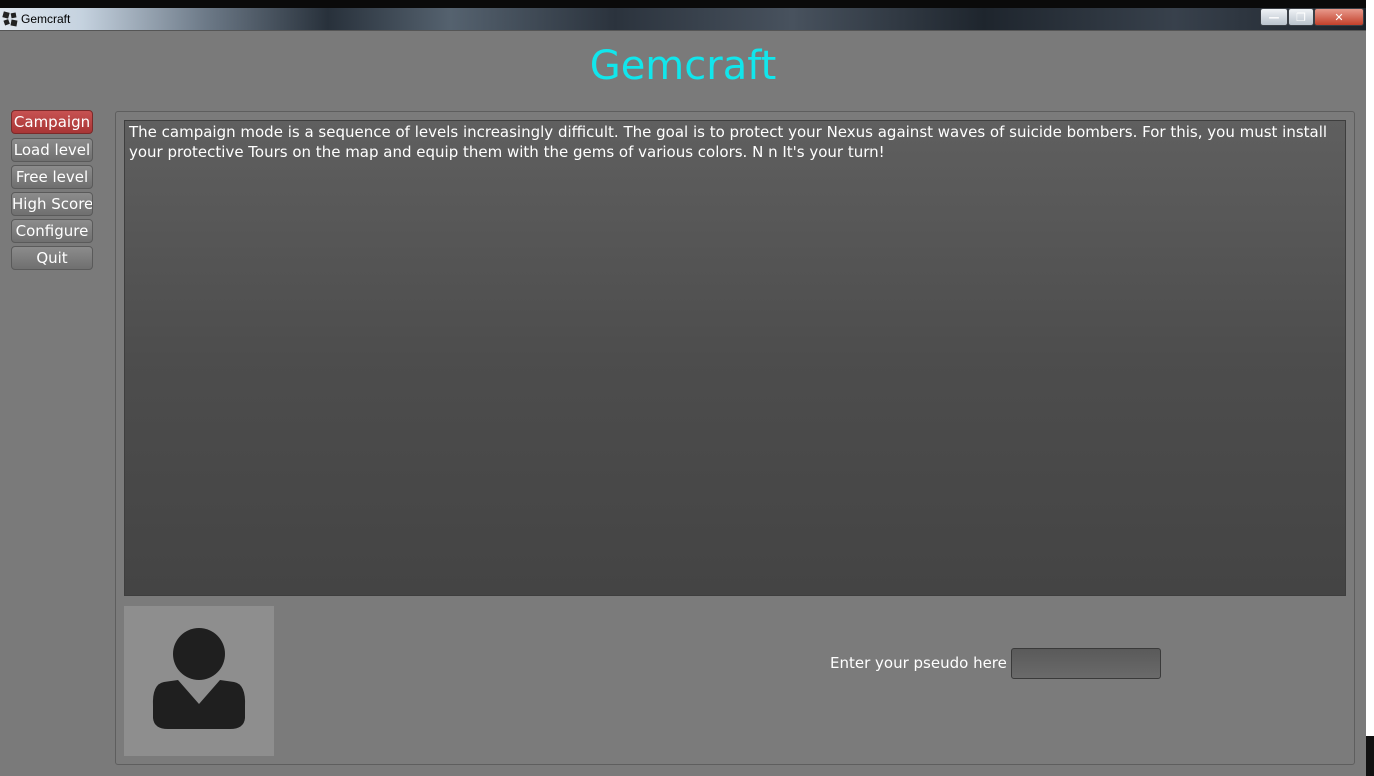 The width and height of the screenshot is (1374, 776). I want to click on close-icon: ✕, so click(1339, 17).